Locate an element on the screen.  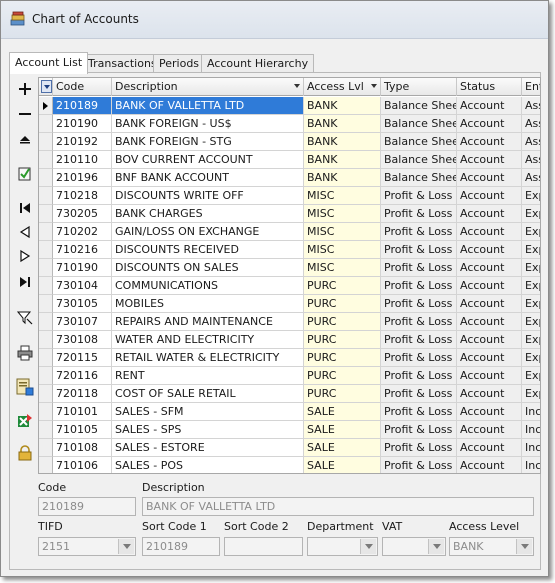
cell-code: 710108 is located at coordinates (82, 448).